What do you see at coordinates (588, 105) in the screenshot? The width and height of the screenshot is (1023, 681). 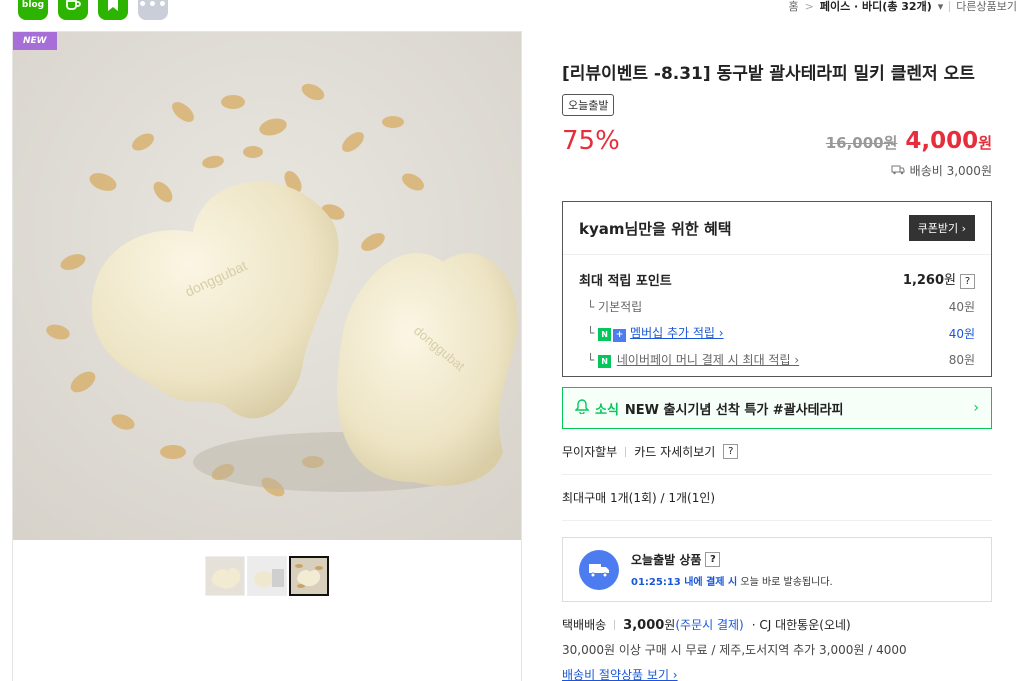 I see `today-ship-tag: 오늘출발` at bounding box center [588, 105].